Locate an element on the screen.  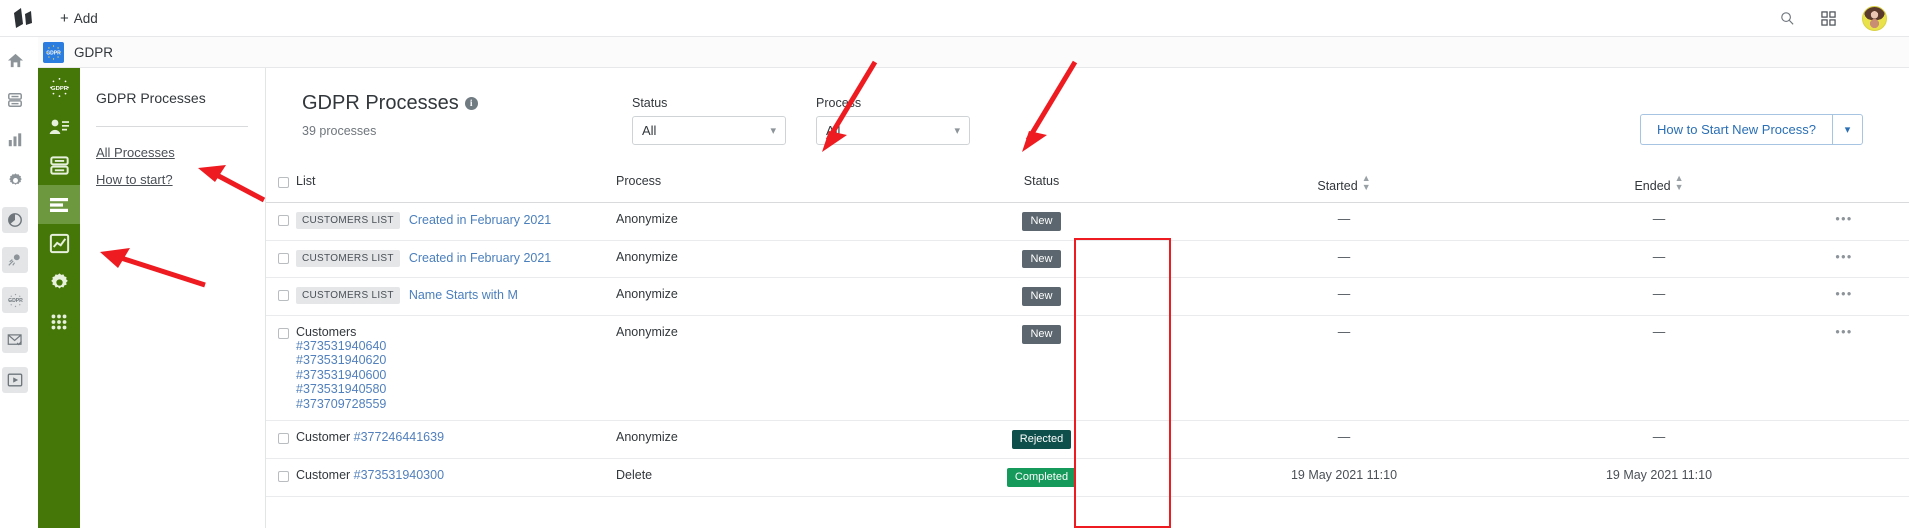
contacts-icon is located at coordinates (59, 126).